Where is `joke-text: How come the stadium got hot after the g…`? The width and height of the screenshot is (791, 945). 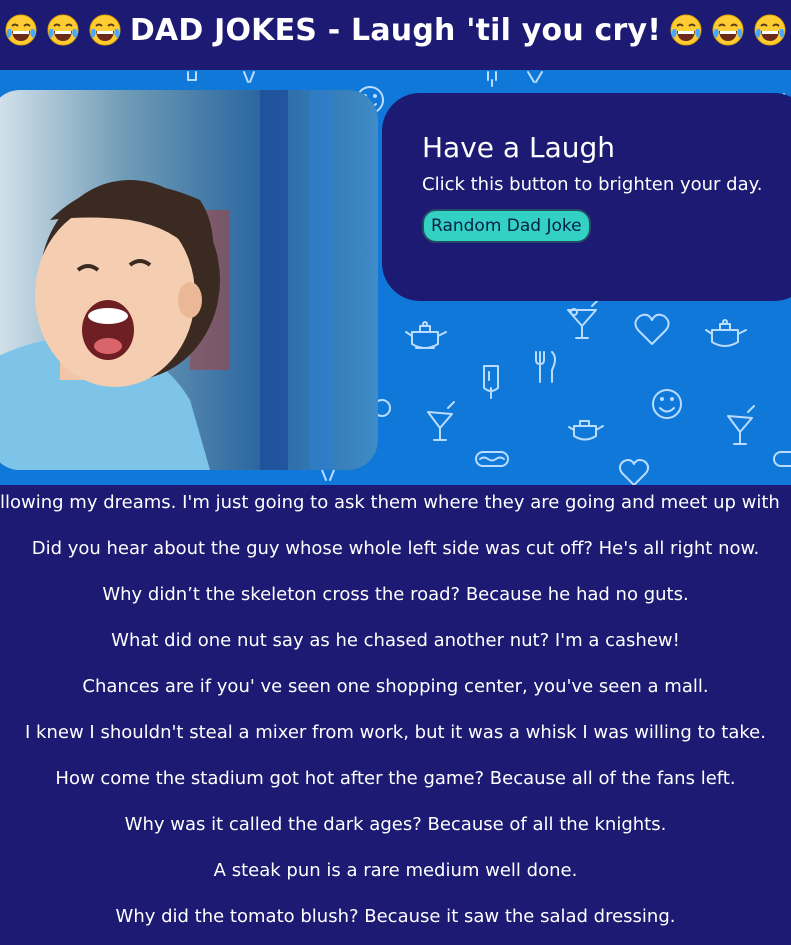
joke-text: How come the stadium got hot after the g… is located at coordinates (395, 778).